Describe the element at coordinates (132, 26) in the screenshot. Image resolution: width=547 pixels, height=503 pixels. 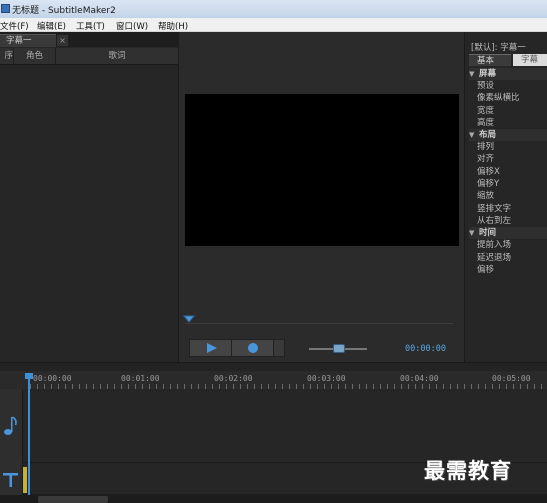
I see `menu-window: 窗口(W)` at that location.